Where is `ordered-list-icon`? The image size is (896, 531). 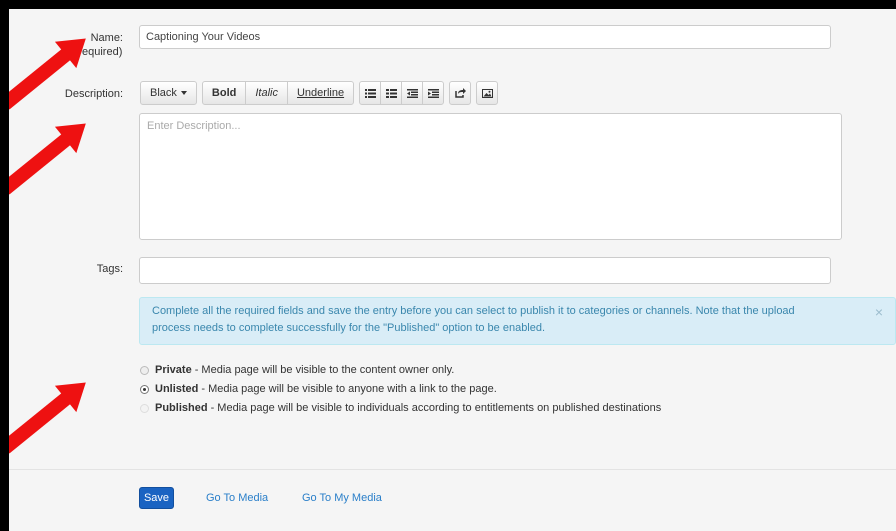
ordered-list-icon is located at coordinates (391, 93).